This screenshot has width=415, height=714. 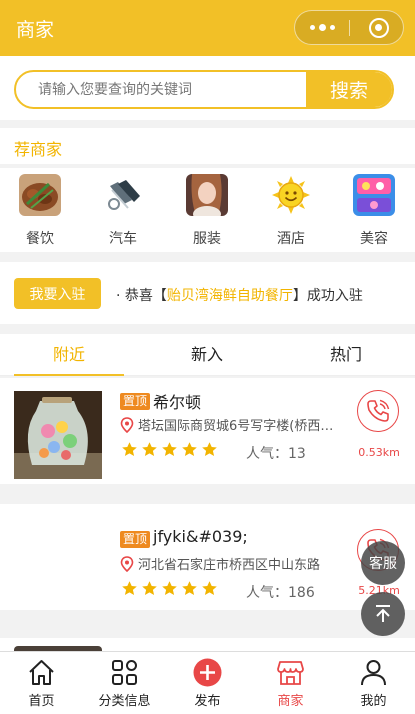 What do you see at coordinates (123, 239) in the screenshot?
I see `category-label: 汽车` at bounding box center [123, 239].